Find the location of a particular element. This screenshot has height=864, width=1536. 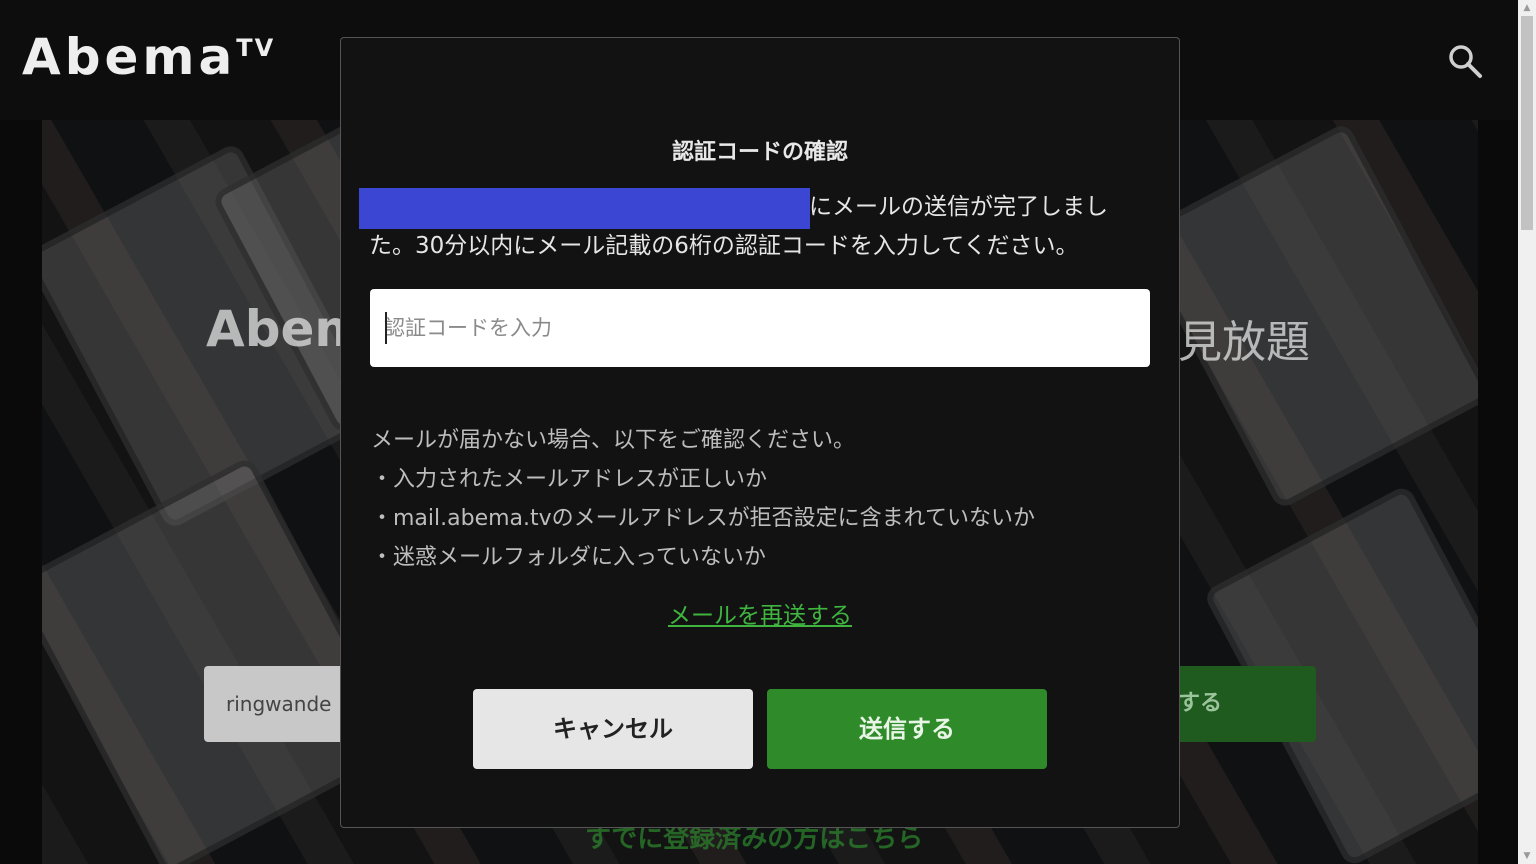

cancel-button: キャンセル is located at coordinates (613, 729).